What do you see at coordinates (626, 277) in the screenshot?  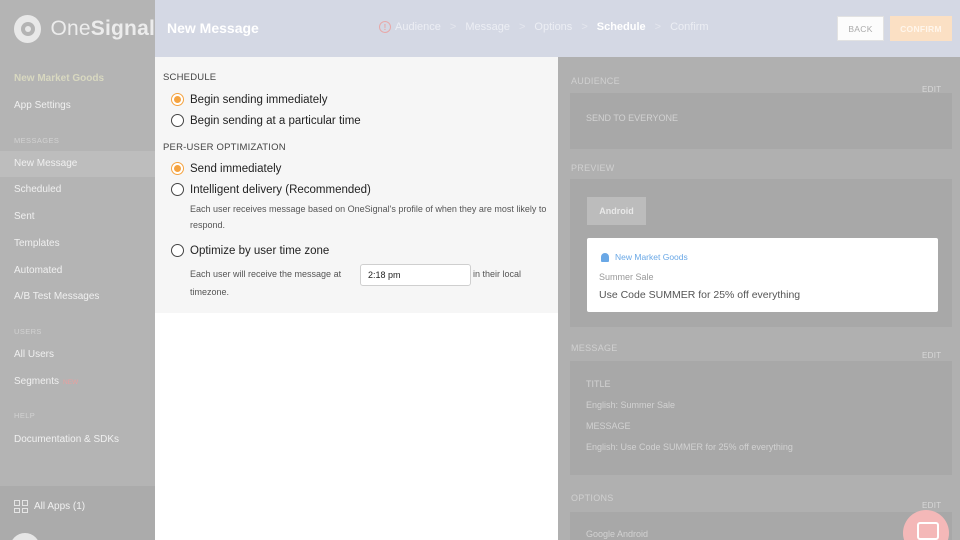 I see `notification-title: Summer Sale` at bounding box center [626, 277].